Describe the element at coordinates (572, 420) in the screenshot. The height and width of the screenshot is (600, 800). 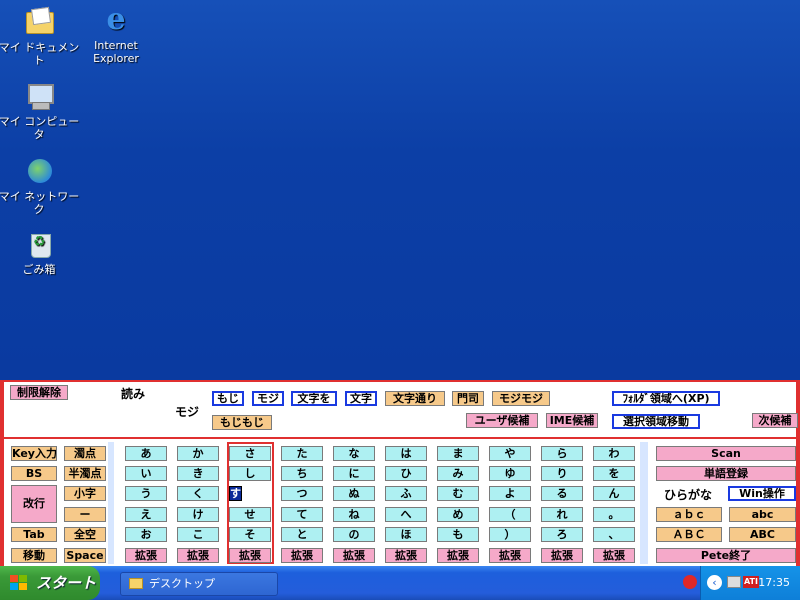
I see `ime-candidates-button: IME候補` at that location.